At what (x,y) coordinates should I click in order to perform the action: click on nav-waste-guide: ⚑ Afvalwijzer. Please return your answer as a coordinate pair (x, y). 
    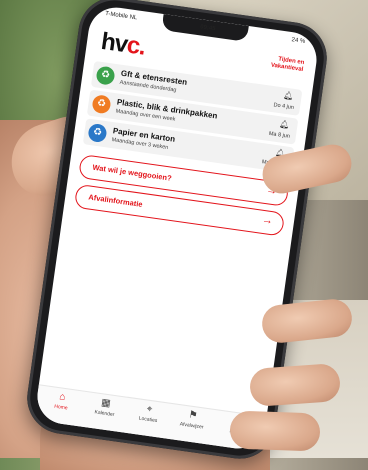
    Looking at the image, I should click on (192, 419).